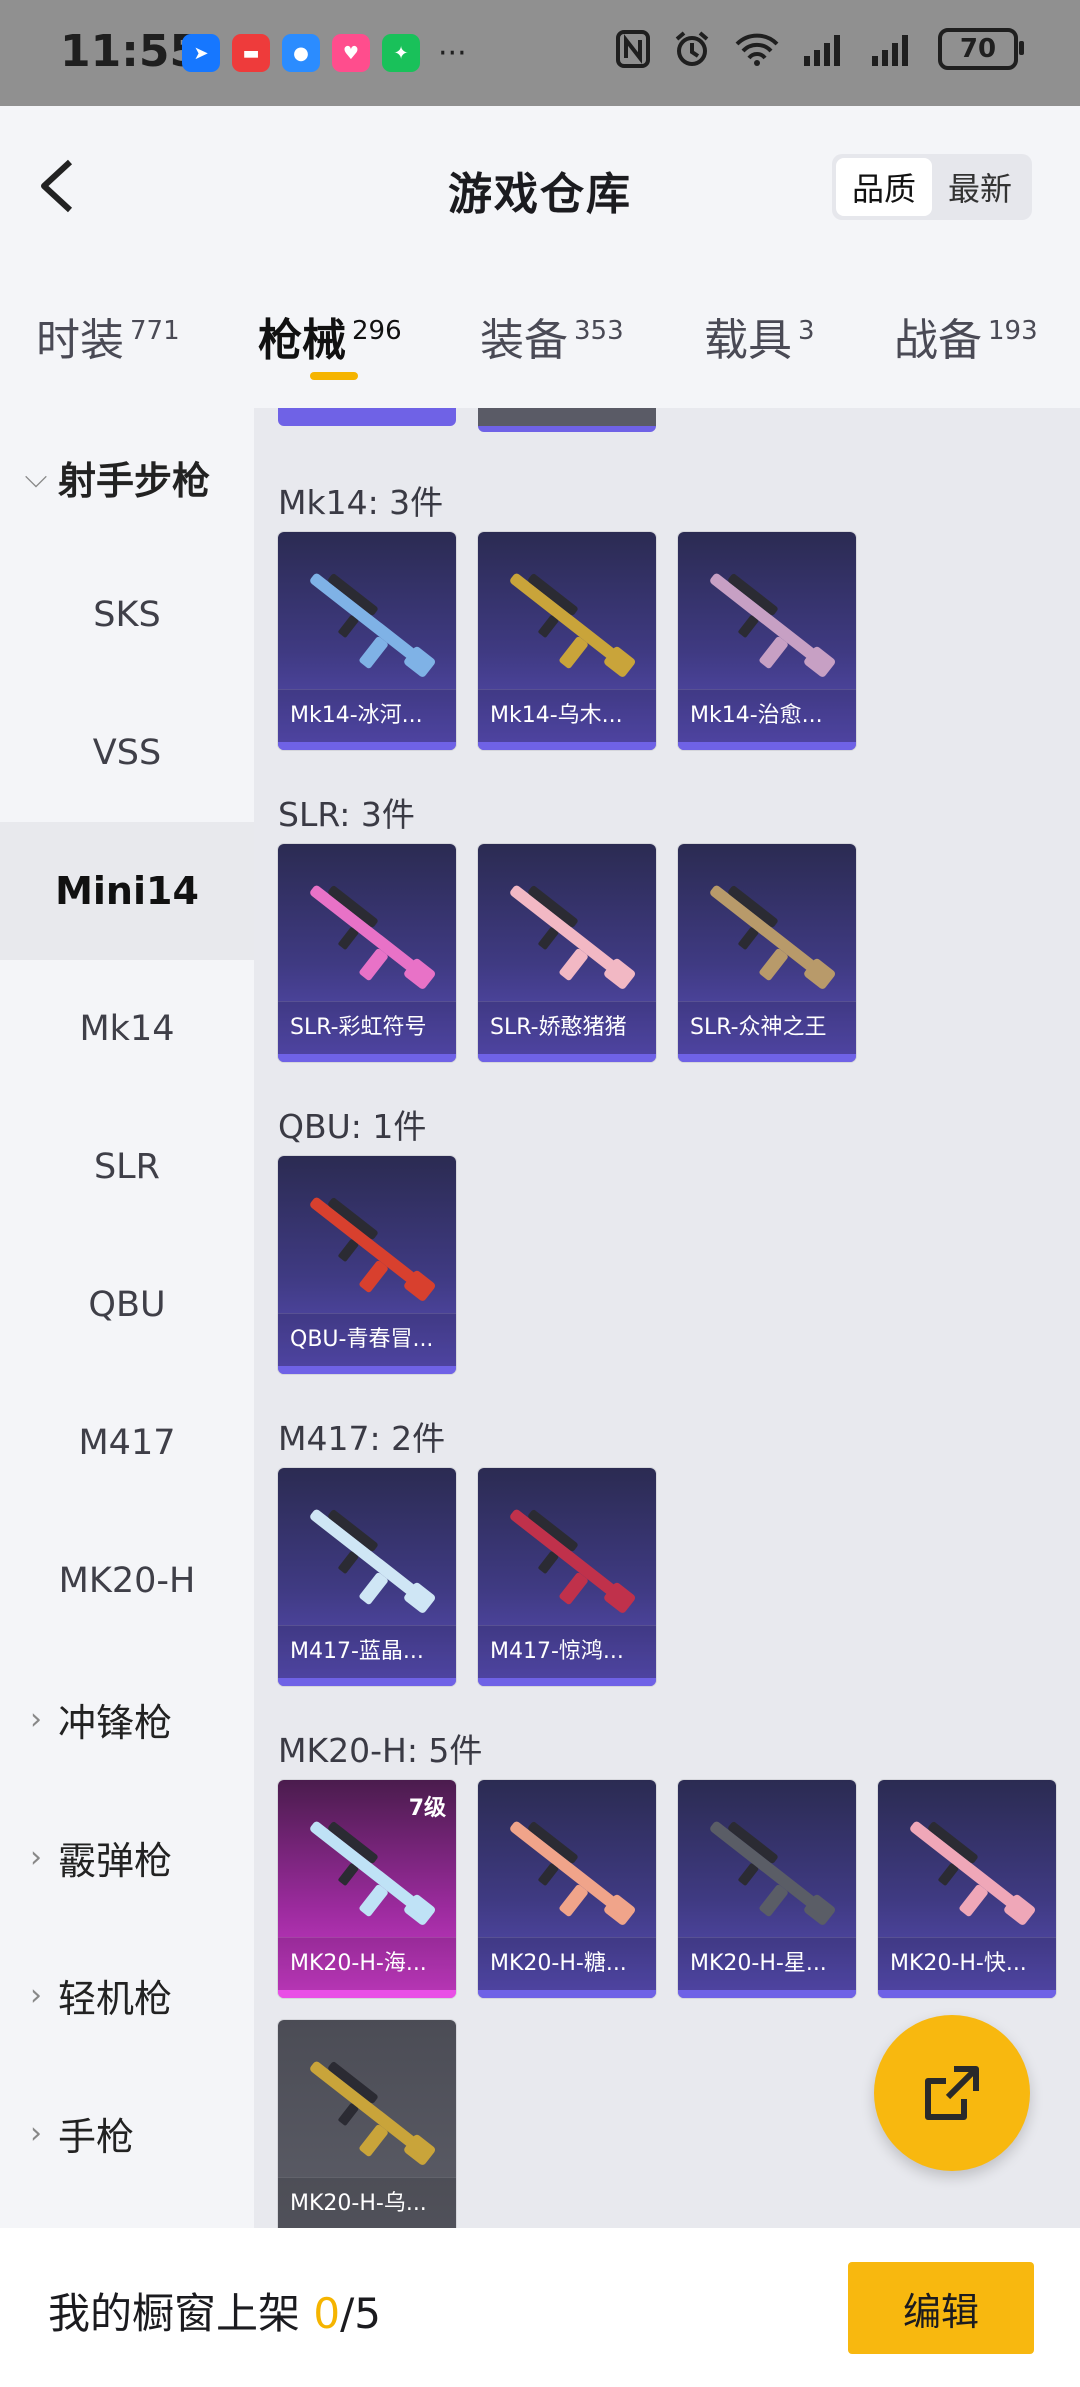 Image resolution: width=1080 pixels, height=2387 pixels. I want to click on tab-count: 296, so click(377, 331).